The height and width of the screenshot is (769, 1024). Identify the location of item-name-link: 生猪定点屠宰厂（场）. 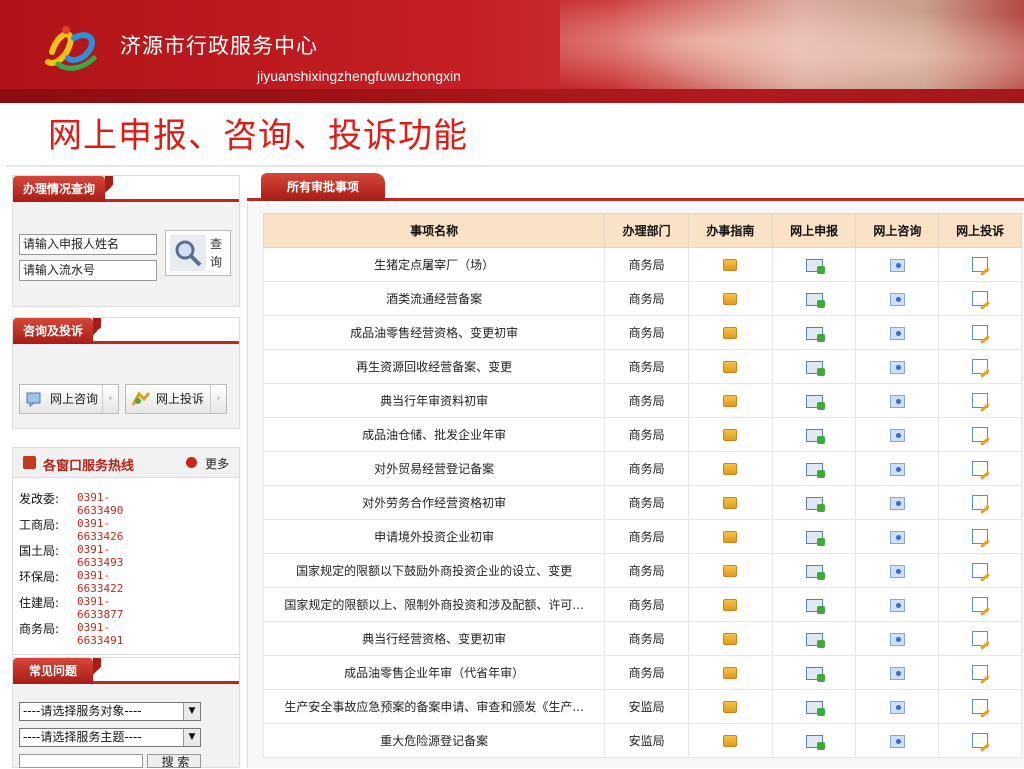
(434, 264).